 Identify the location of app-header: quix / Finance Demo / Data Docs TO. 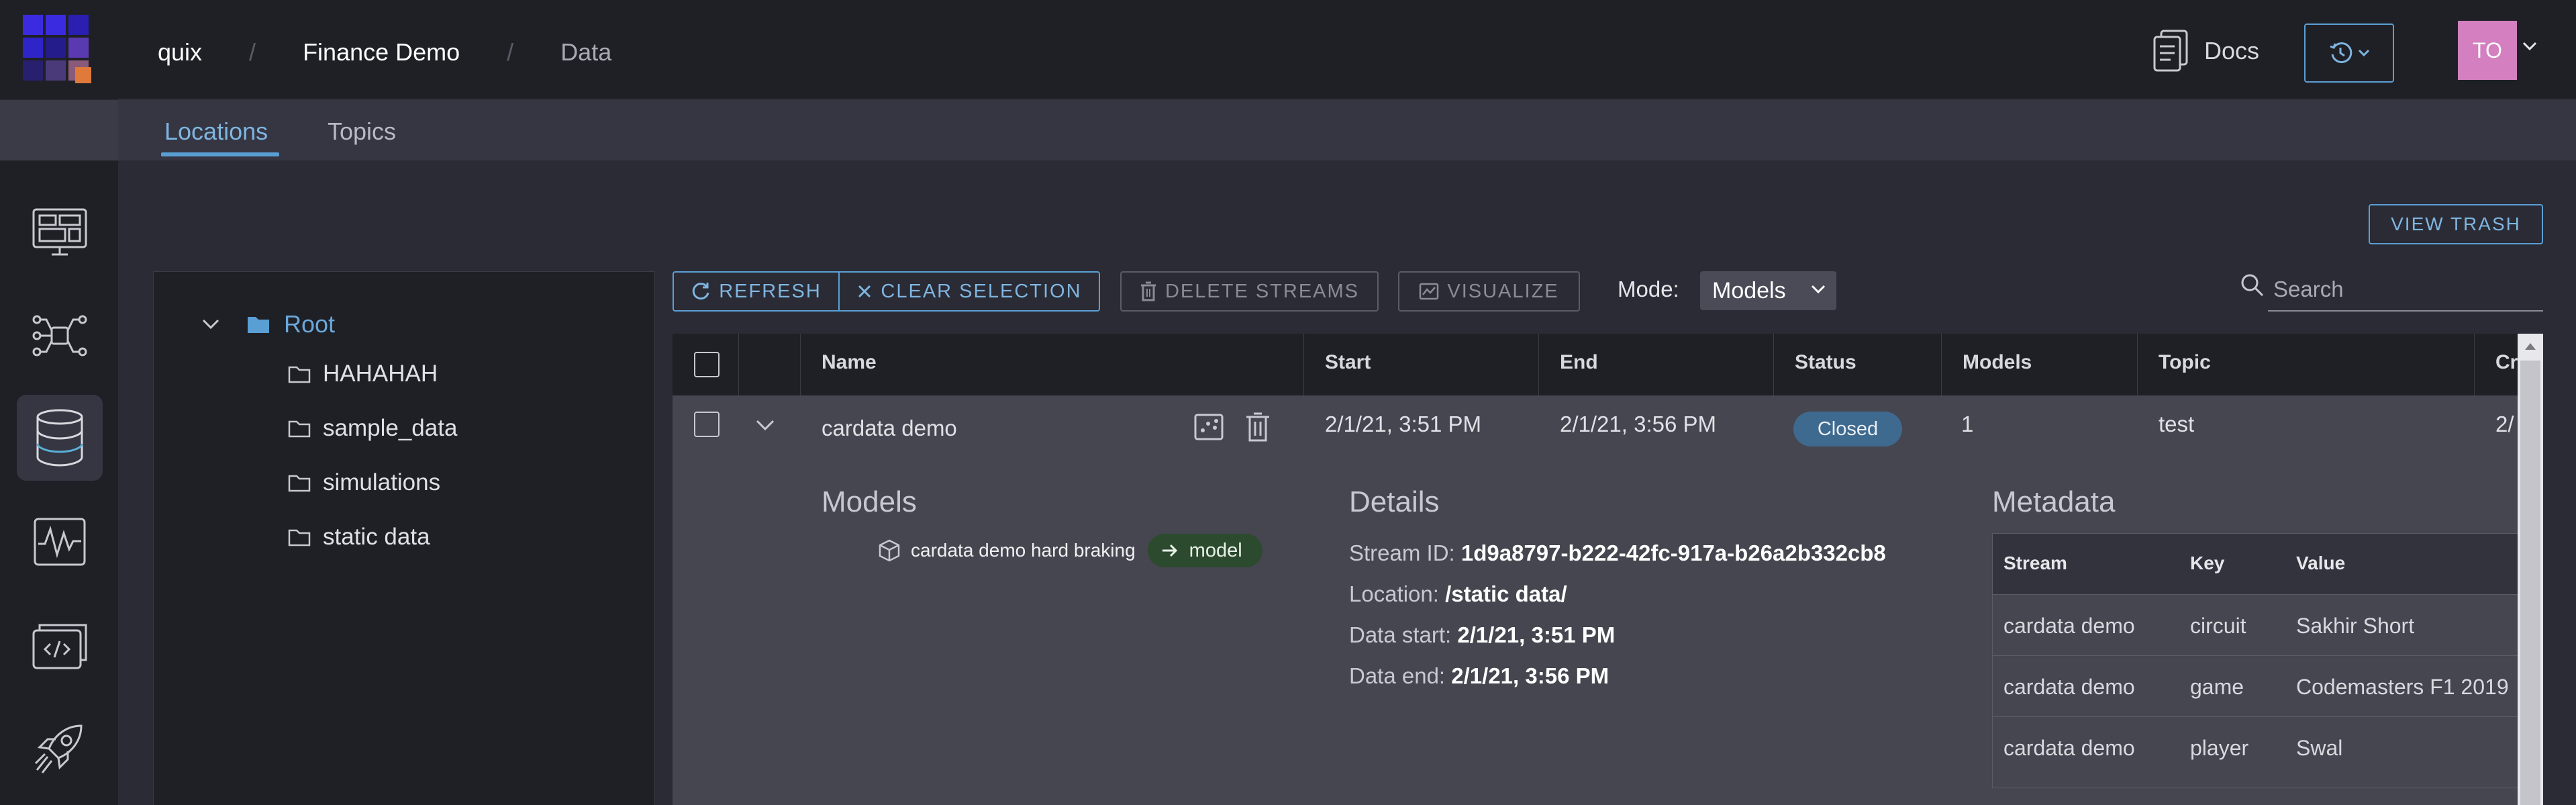
(1288, 49).